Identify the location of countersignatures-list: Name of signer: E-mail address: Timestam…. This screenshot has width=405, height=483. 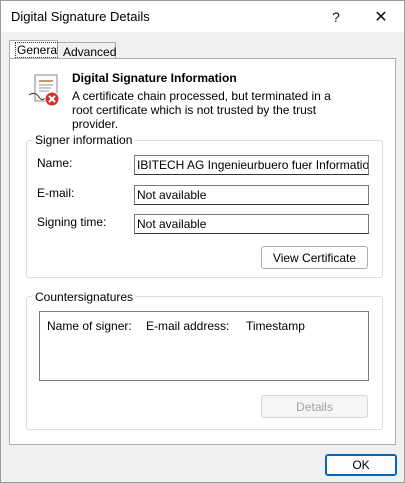
(204, 346).